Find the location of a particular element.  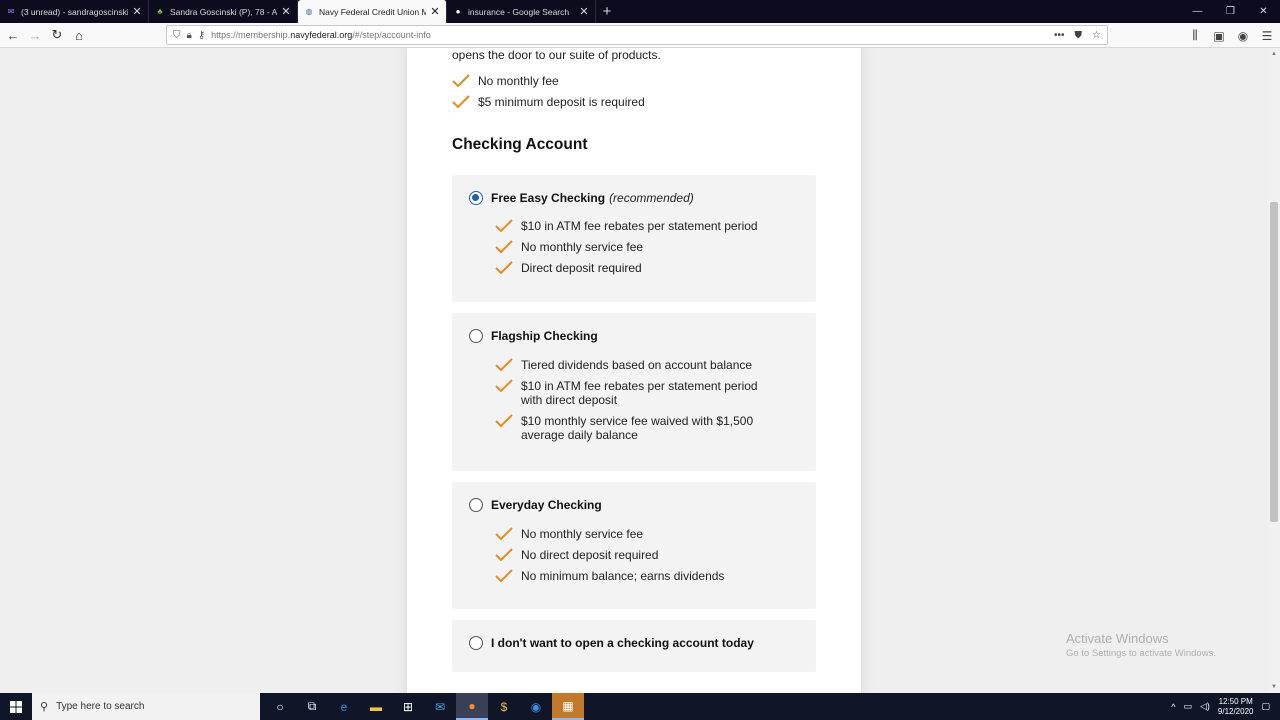

option-feature: No direct deposit required is located at coordinates (645, 555).